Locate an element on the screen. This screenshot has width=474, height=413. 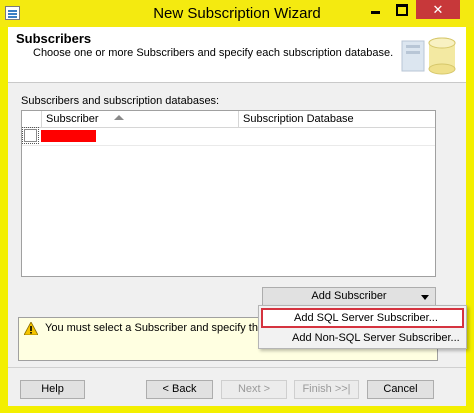
row-checkbox is located at coordinates (30, 135).